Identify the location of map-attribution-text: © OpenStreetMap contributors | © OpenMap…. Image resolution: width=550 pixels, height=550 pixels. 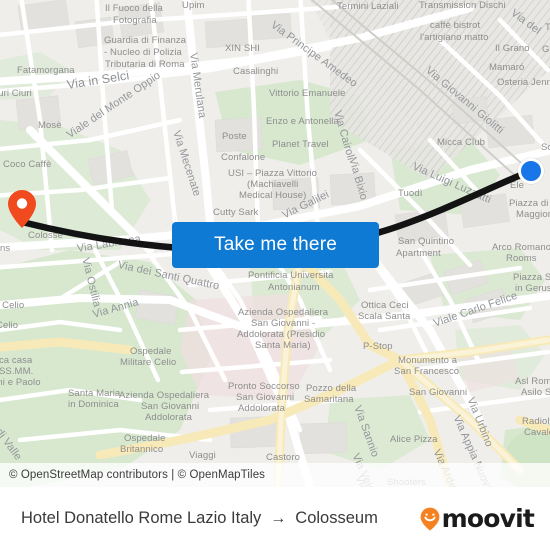
(137, 475).